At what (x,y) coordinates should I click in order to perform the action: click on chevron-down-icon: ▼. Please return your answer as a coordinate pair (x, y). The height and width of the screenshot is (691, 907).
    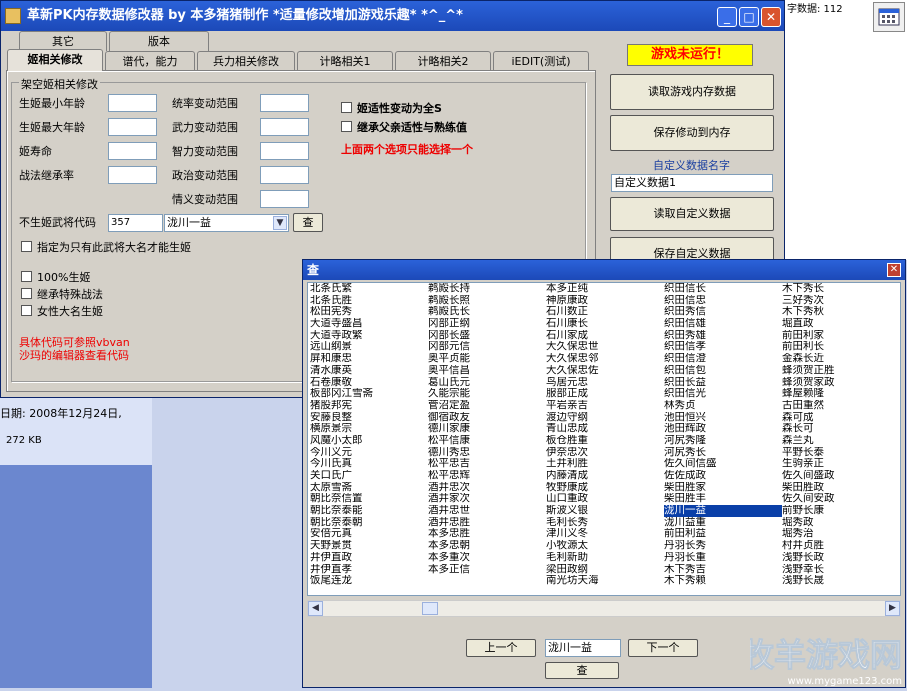
    Looking at the image, I should click on (280, 223).